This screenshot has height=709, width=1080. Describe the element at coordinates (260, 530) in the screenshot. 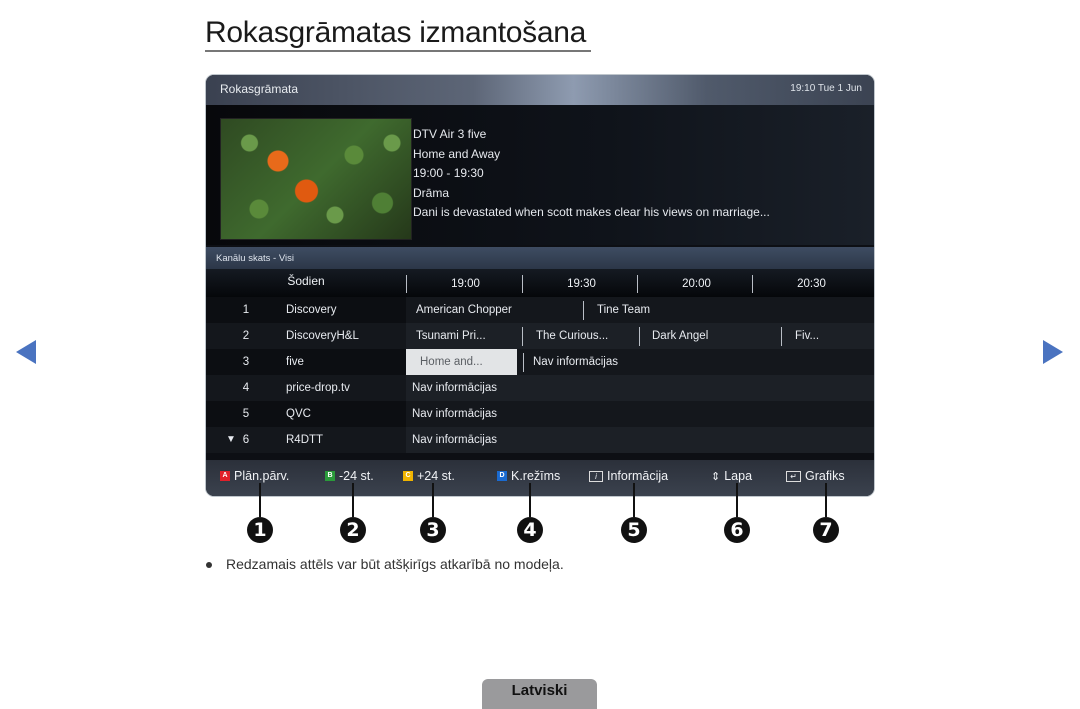

I see `callout-badge: 1` at that location.